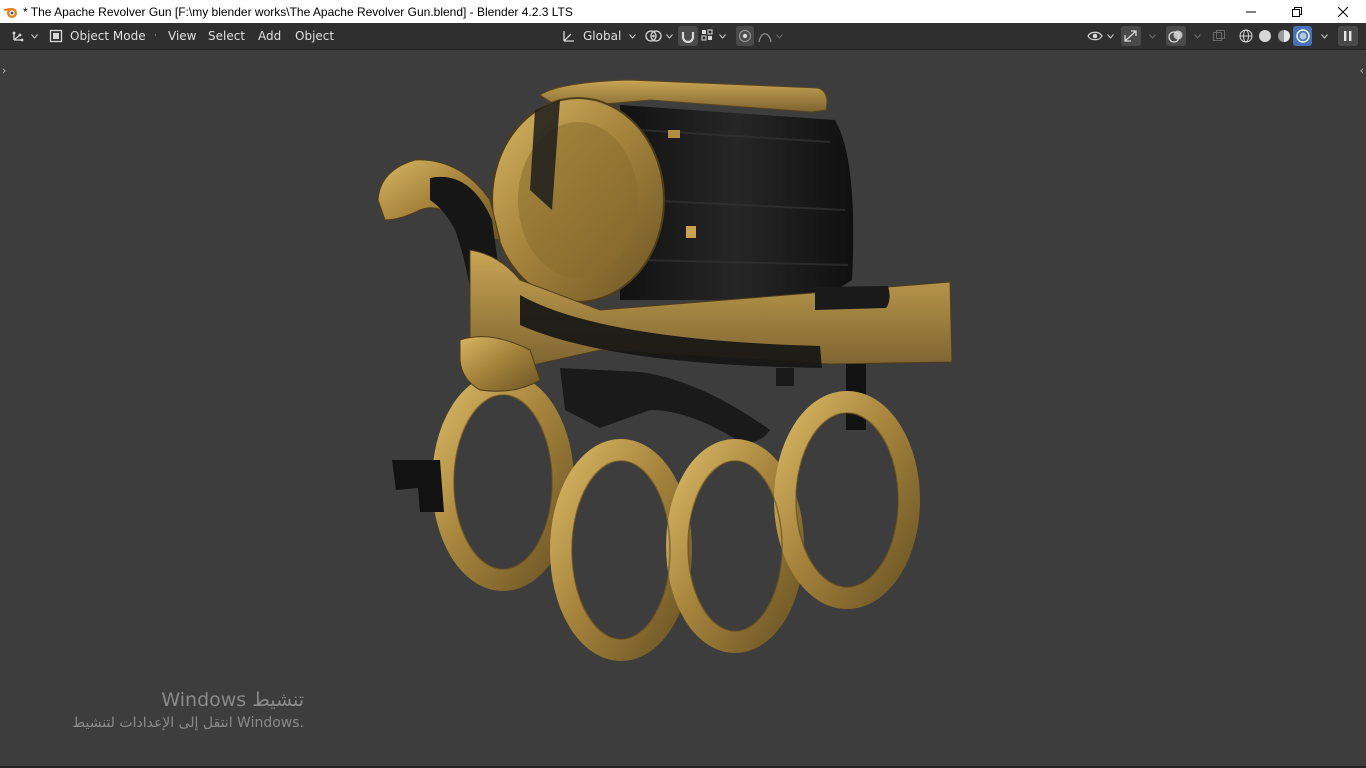 The width and height of the screenshot is (1366, 768). I want to click on falloff-curve-icon, so click(765, 36).